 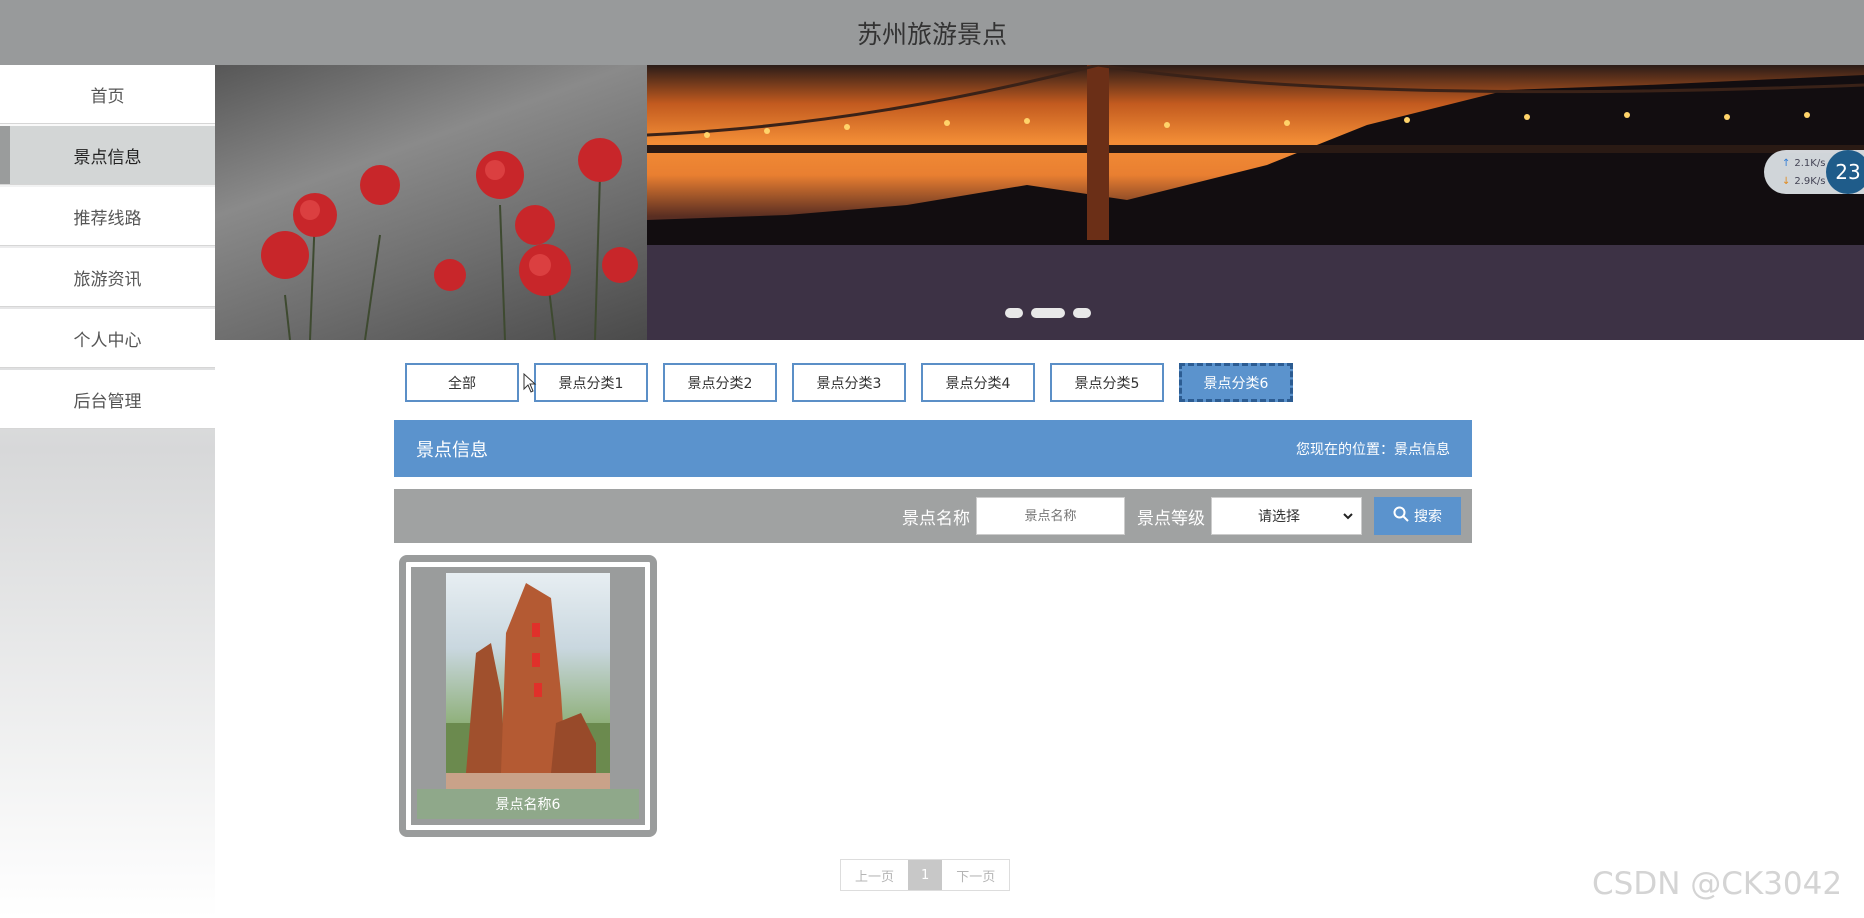 I want to click on carousel-dots, so click(x=1048, y=313).